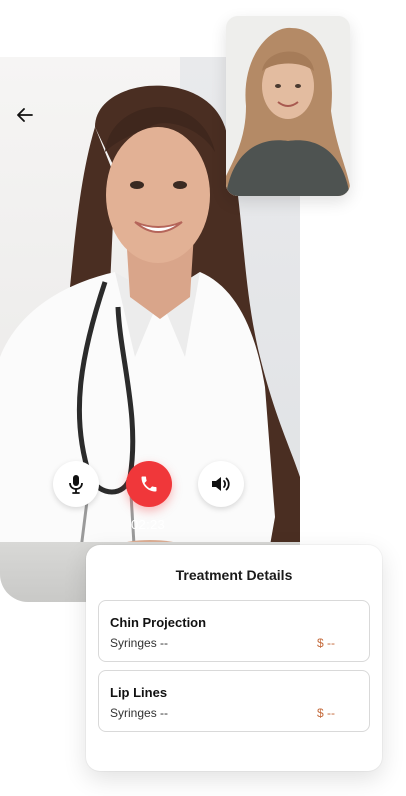 Image resolution: width=406 pixels, height=796 pixels. Describe the element at coordinates (158, 622) in the screenshot. I see `treatment-name: Chin Projection` at that location.